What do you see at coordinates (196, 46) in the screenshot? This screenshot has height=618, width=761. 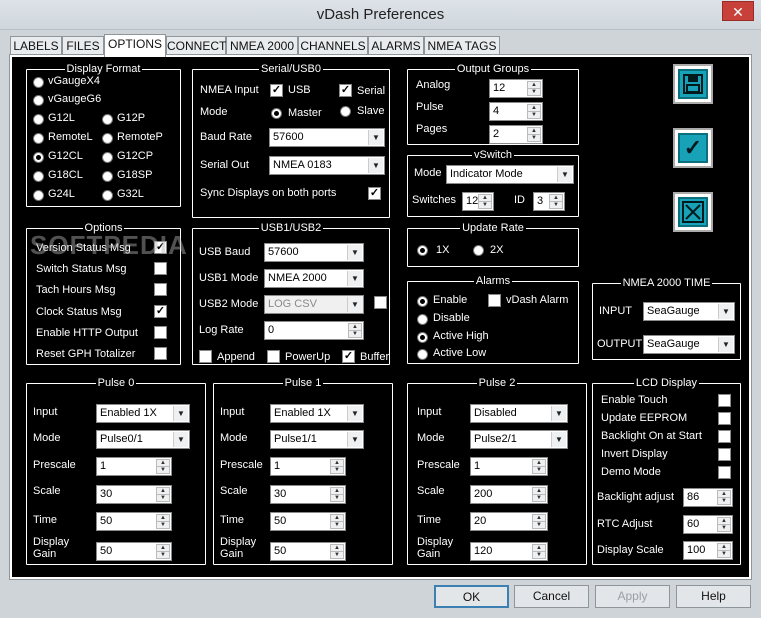 I see `tab-connect: CONNECT` at bounding box center [196, 46].